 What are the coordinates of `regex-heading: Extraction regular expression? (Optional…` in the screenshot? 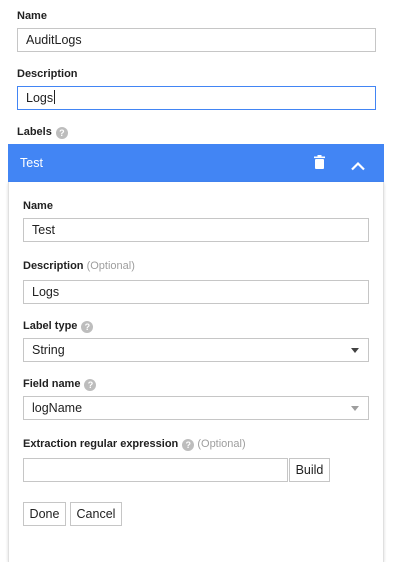 It's located at (134, 444).